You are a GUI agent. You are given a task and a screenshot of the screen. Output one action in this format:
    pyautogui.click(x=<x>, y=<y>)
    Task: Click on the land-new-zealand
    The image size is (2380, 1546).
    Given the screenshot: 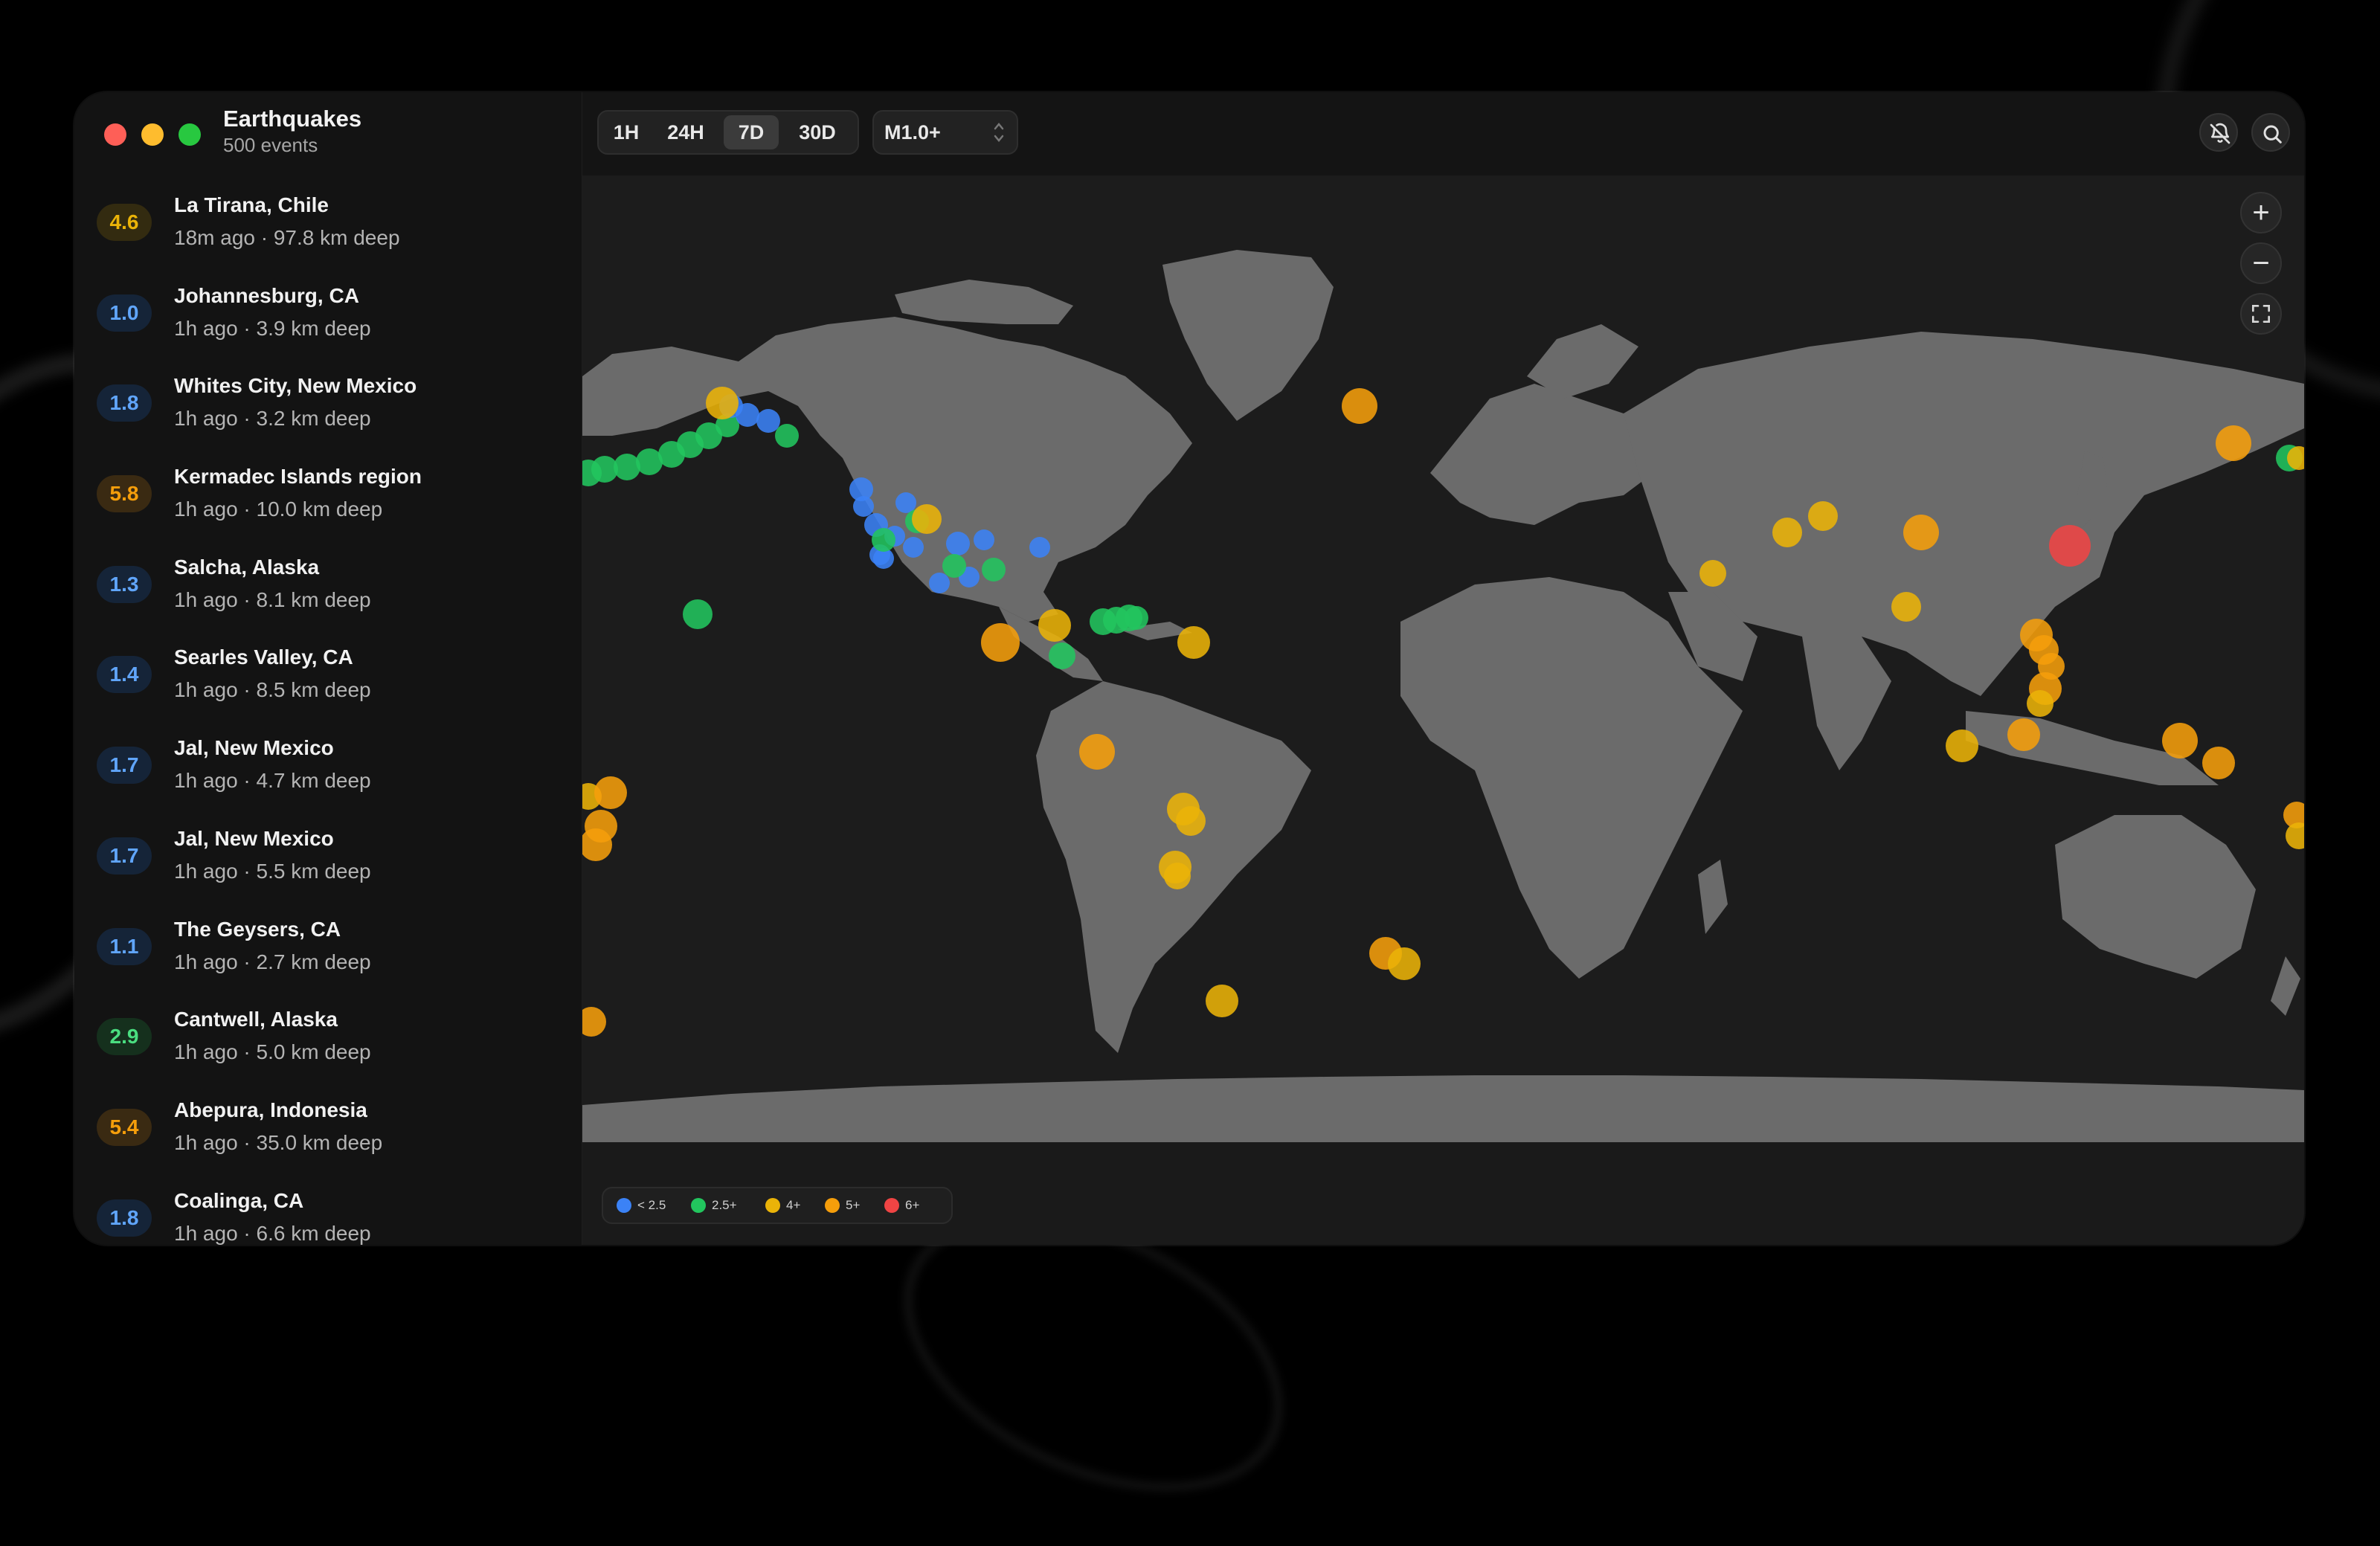 What is the action you would take?
    pyautogui.click(x=2285, y=986)
    